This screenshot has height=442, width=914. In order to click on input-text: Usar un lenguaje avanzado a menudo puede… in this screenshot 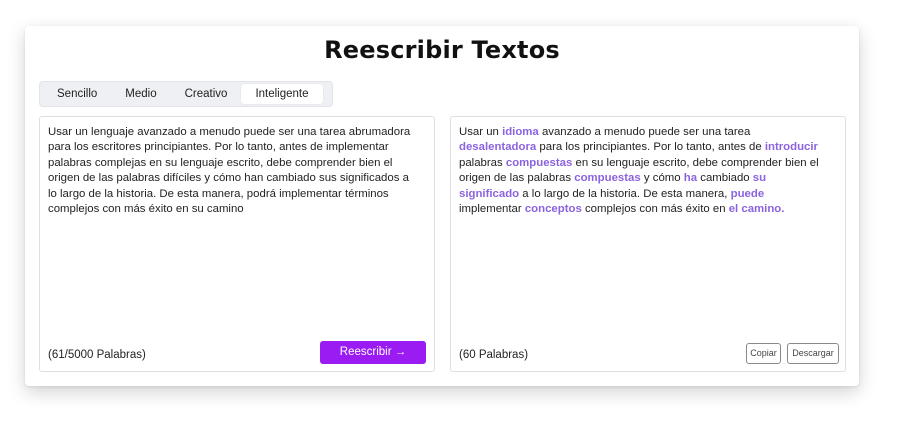, I will do `click(233, 171)`.